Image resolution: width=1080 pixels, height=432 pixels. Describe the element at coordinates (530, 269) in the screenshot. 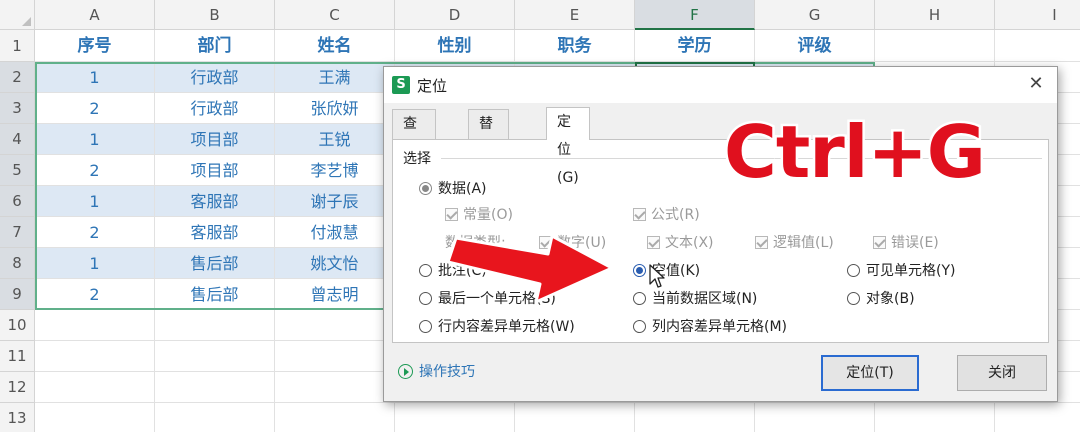

I see `red-arrow-icon` at that location.